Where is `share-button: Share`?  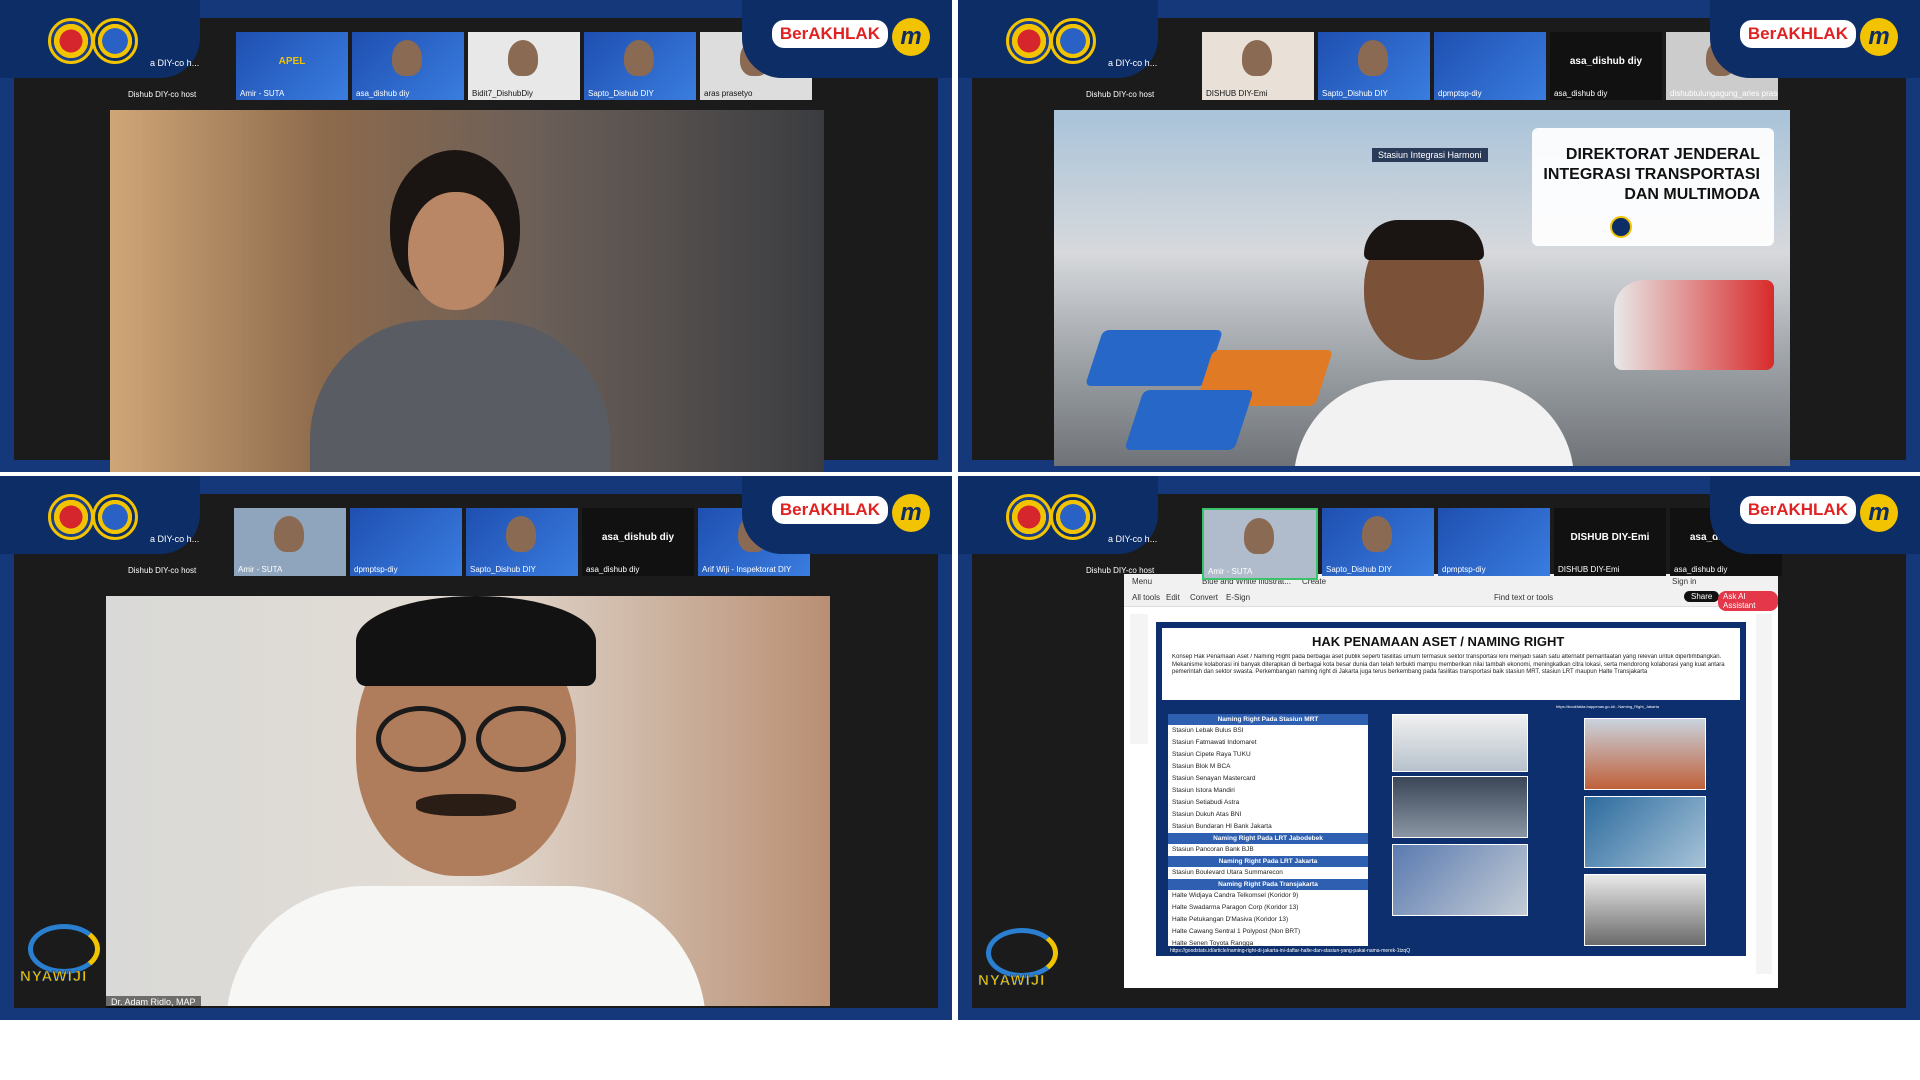
share-button: Share is located at coordinates (1702, 596).